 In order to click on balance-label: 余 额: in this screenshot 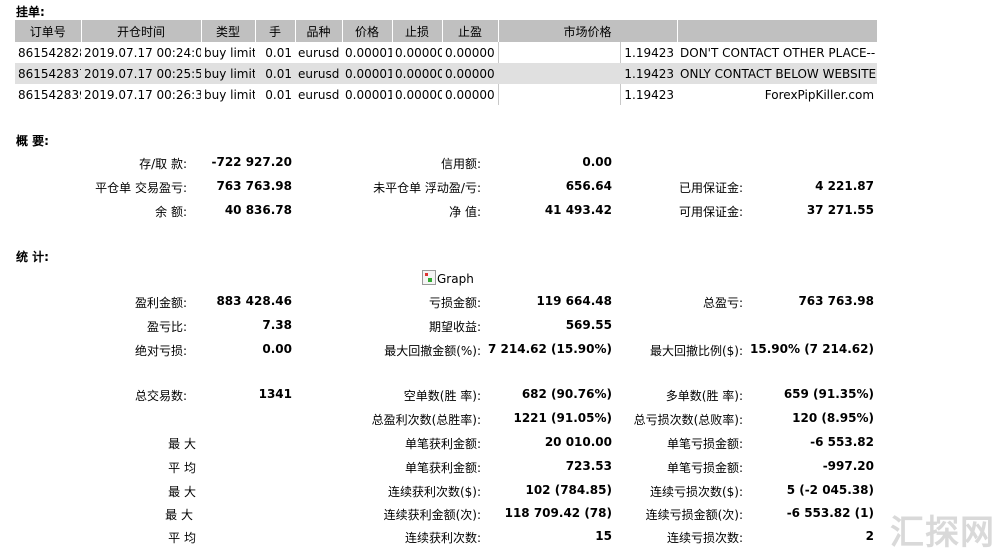, I will do `click(171, 212)`.